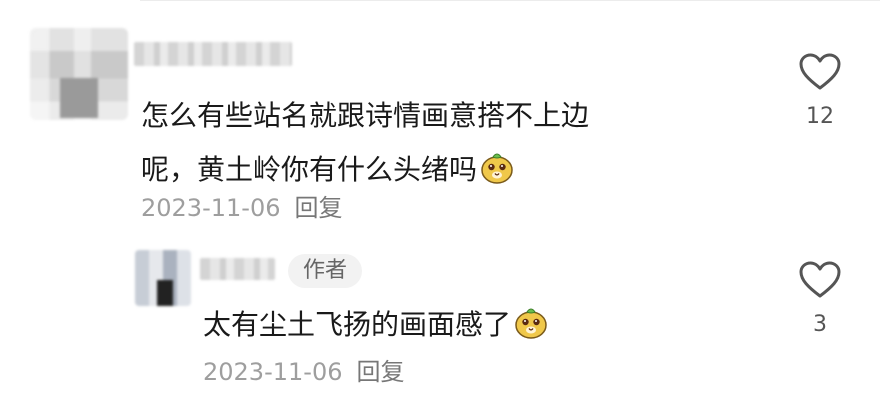  What do you see at coordinates (325, 271) in the screenshot?
I see `author-badge: 作者` at bounding box center [325, 271].